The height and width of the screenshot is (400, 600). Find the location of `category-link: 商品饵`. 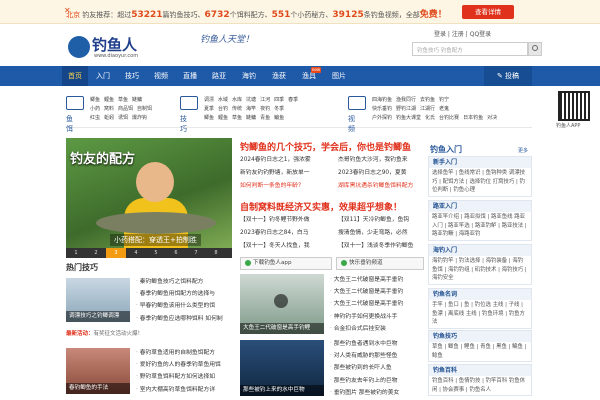

category-link: 商品饵 is located at coordinates (125, 109).